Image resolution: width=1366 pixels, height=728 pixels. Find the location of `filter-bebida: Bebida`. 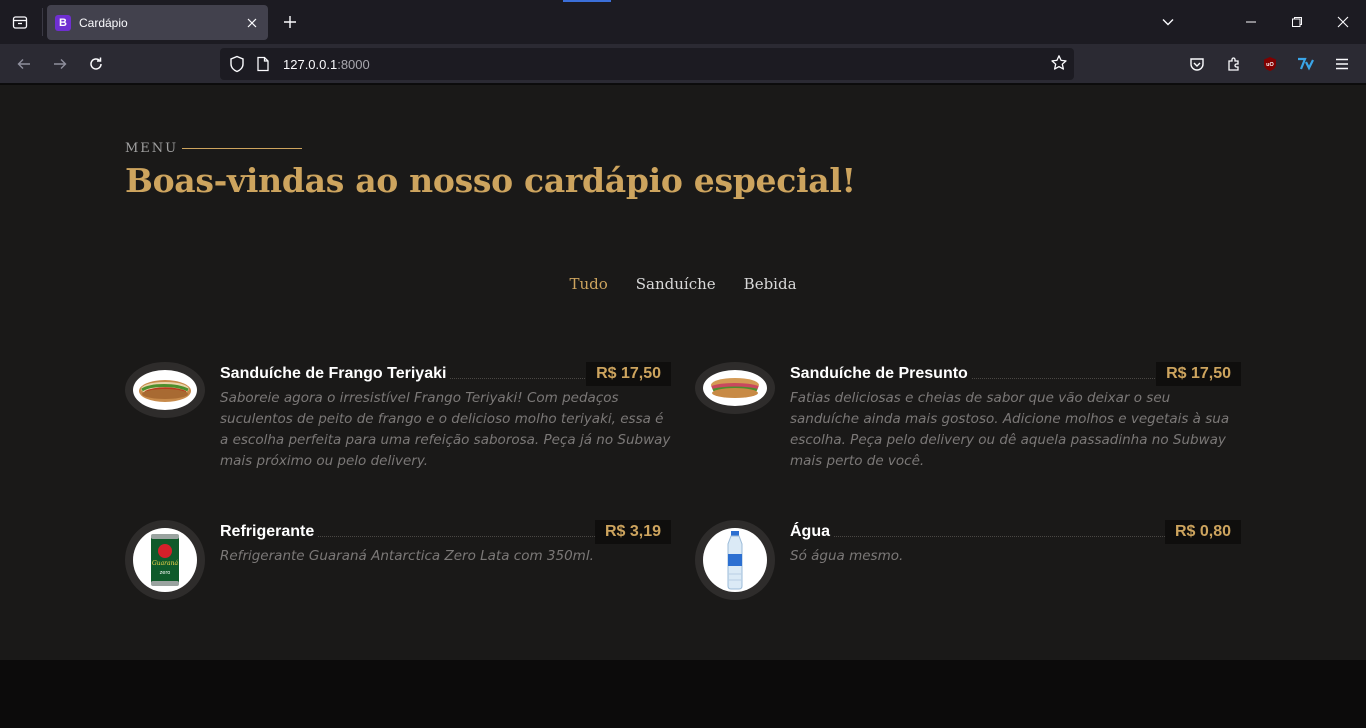

filter-bebida: Bebida is located at coordinates (770, 284).